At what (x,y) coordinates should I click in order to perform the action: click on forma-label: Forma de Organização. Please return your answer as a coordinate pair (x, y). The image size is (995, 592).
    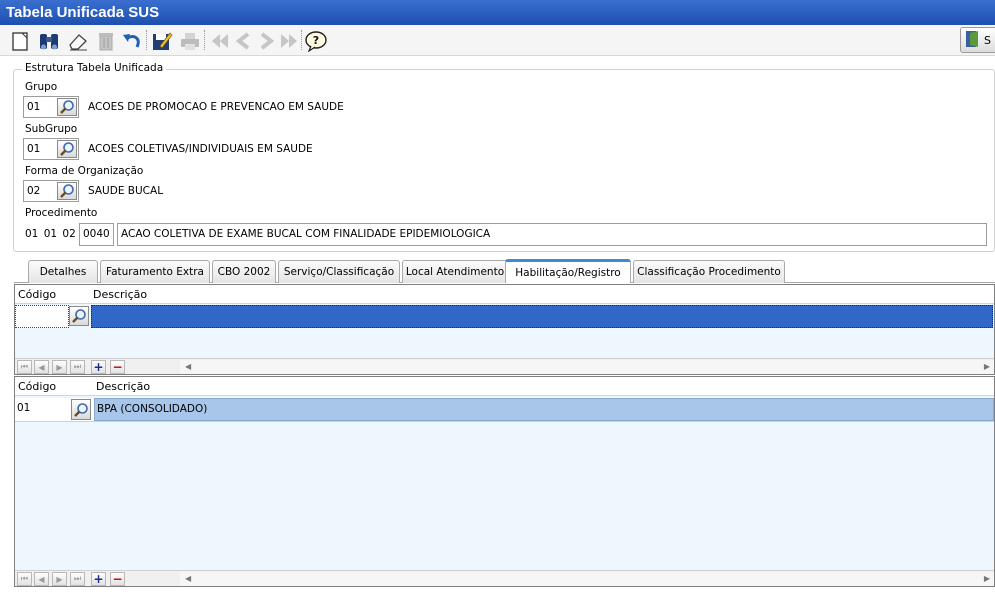
    Looking at the image, I should click on (84, 171).